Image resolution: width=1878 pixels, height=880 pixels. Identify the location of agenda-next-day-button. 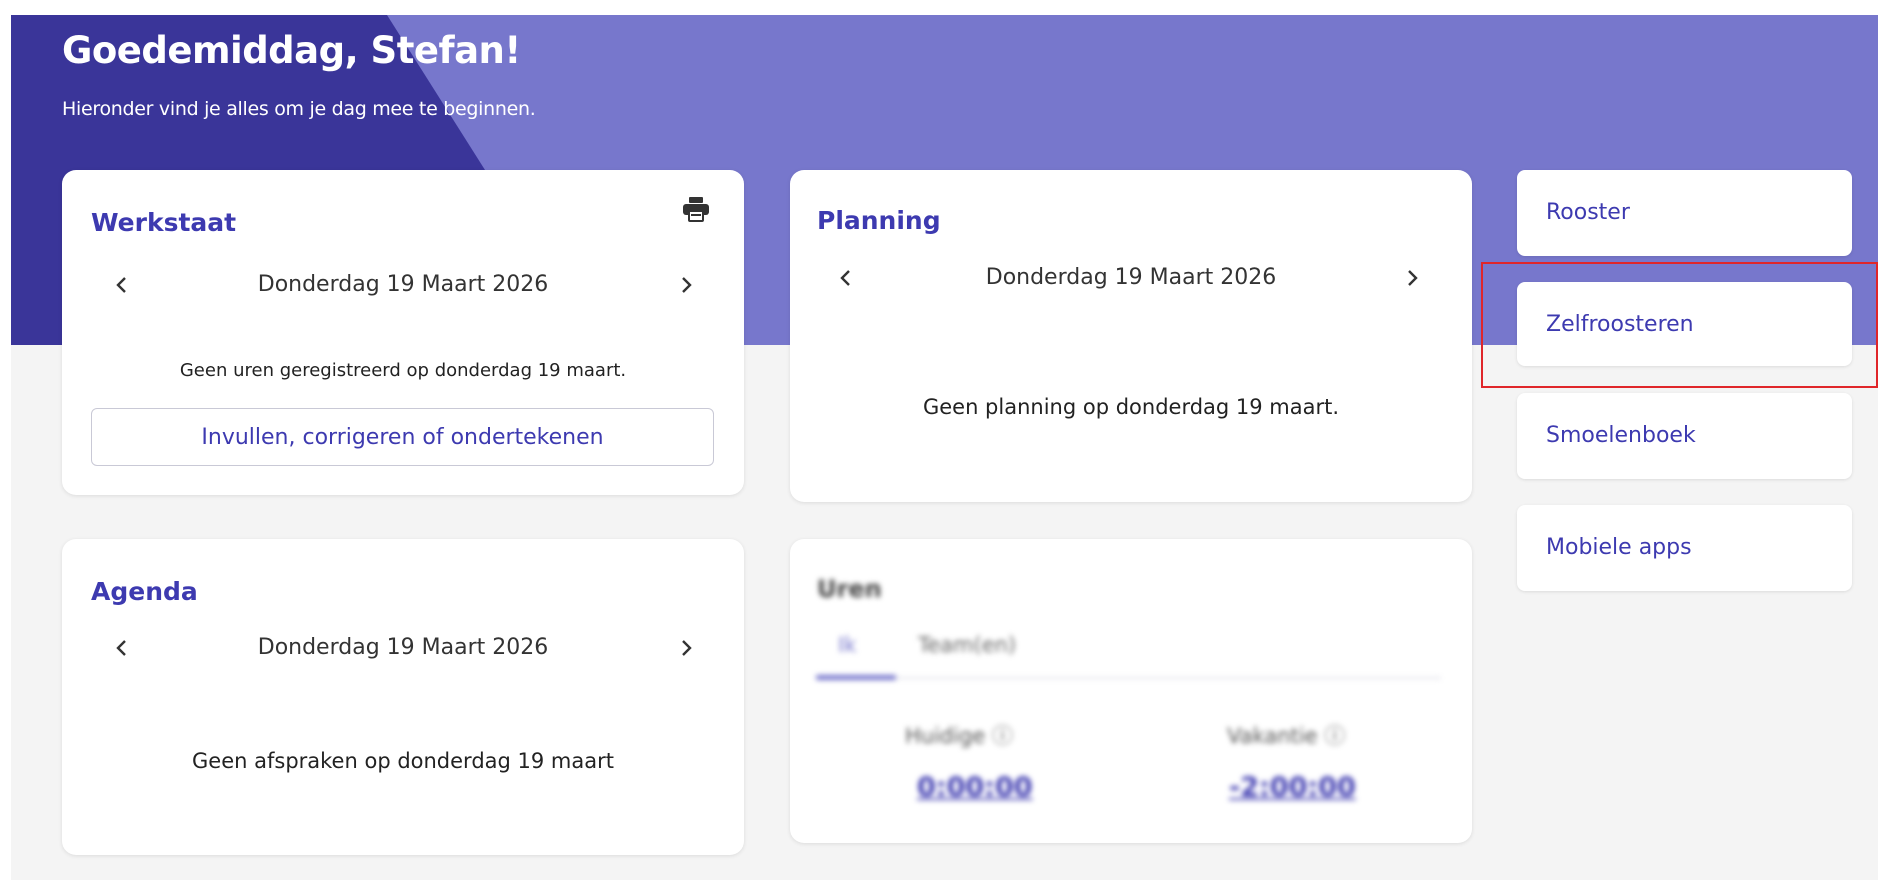
(686, 648).